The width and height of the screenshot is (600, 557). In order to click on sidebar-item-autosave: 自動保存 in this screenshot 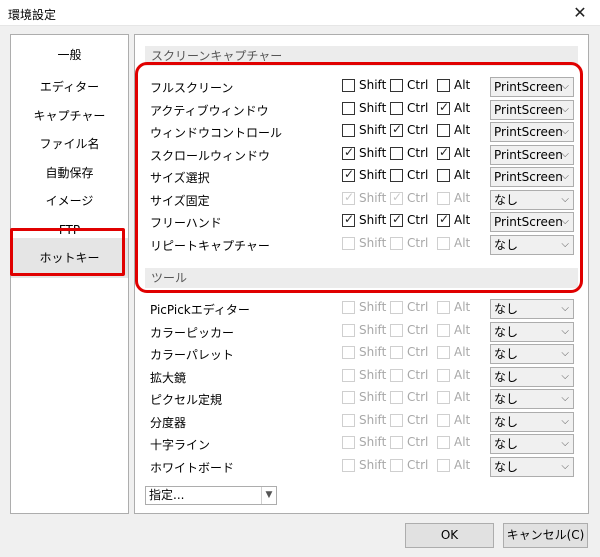, I will do `click(69, 173)`.